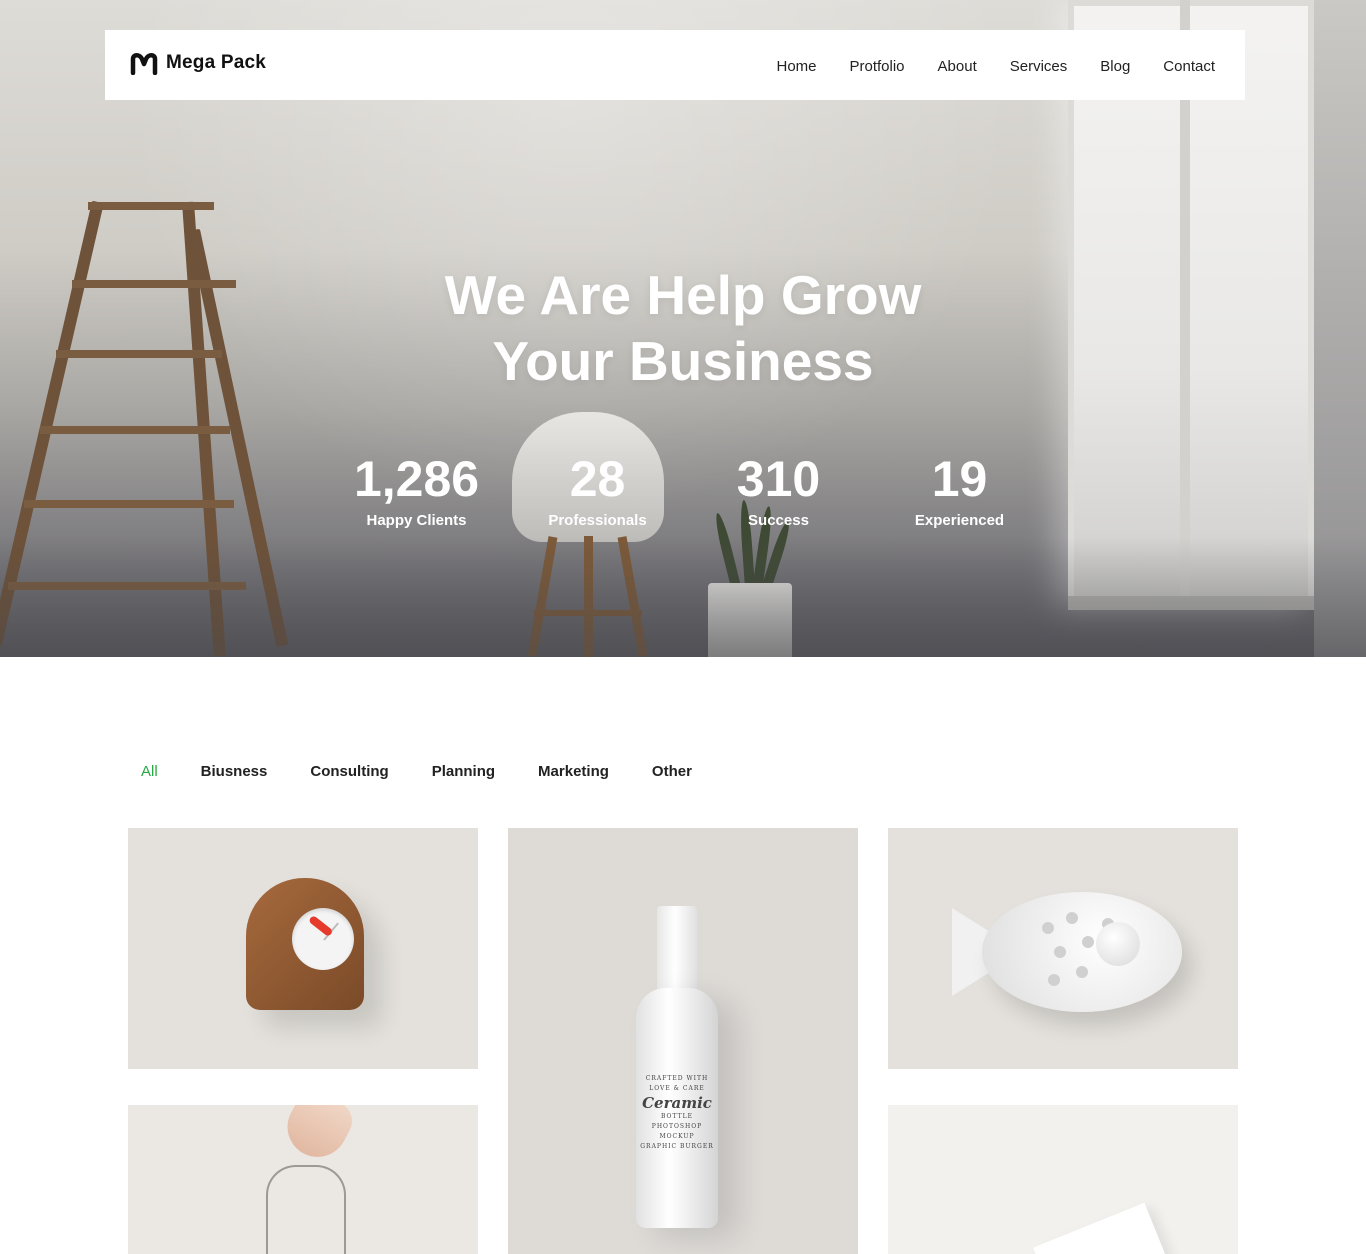 Image resolution: width=1366 pixels, height=1254 pixels. What do you see at coordinates (573, 771) in the screenshot?
I see `filter-marketing: Marketing` at bounding box center [573, 771].